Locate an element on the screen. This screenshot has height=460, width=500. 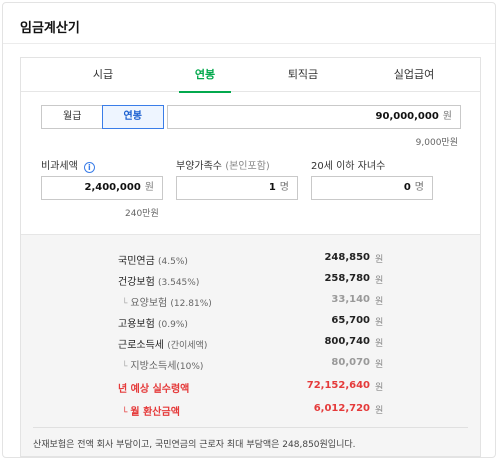
result-row-income-tax: 근로소득세 (간이세액) 800,740 원 is located at coordinates (251, 343).